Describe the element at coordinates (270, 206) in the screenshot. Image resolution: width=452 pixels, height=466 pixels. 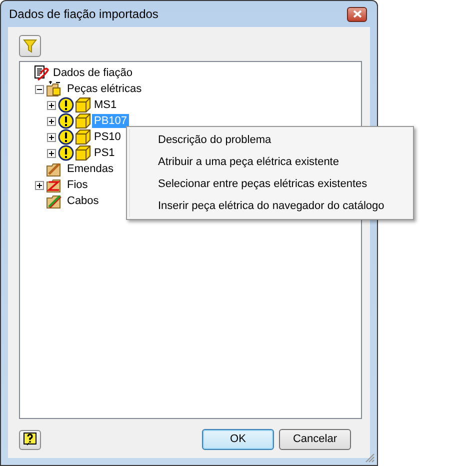
I see `menu-item: Inserir peça elétrica do navegador do catálogo` at that location.